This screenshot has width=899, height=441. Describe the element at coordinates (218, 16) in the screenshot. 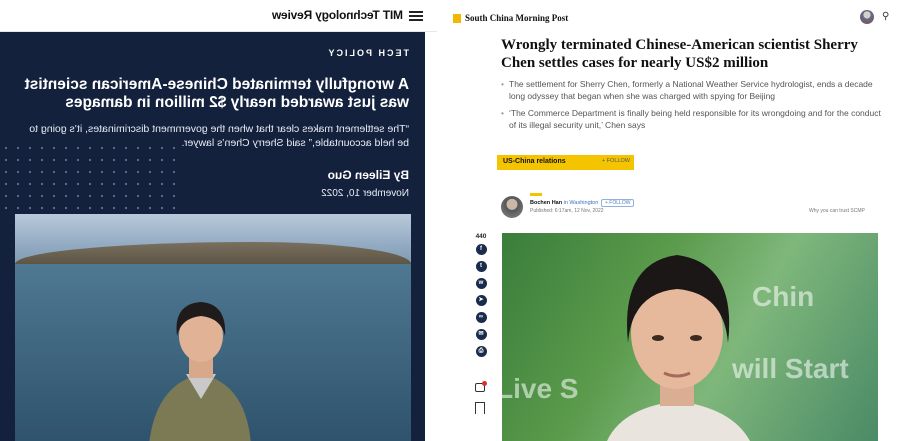

I see `mit-topbar: MIT Technology Review` at that location.